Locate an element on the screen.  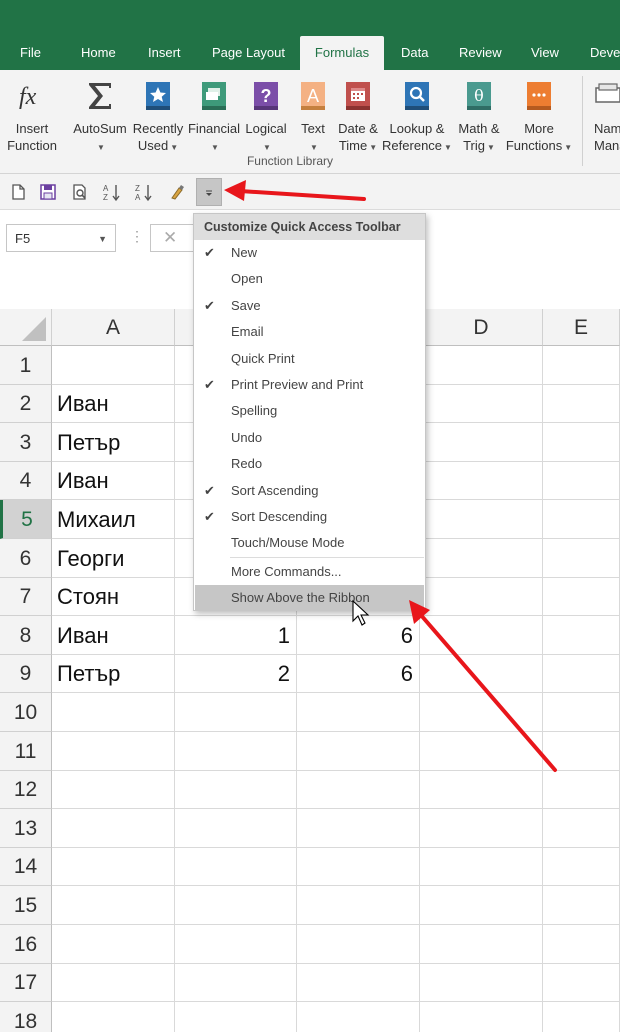
row-header: 8 is located at coordinates (26, 635).